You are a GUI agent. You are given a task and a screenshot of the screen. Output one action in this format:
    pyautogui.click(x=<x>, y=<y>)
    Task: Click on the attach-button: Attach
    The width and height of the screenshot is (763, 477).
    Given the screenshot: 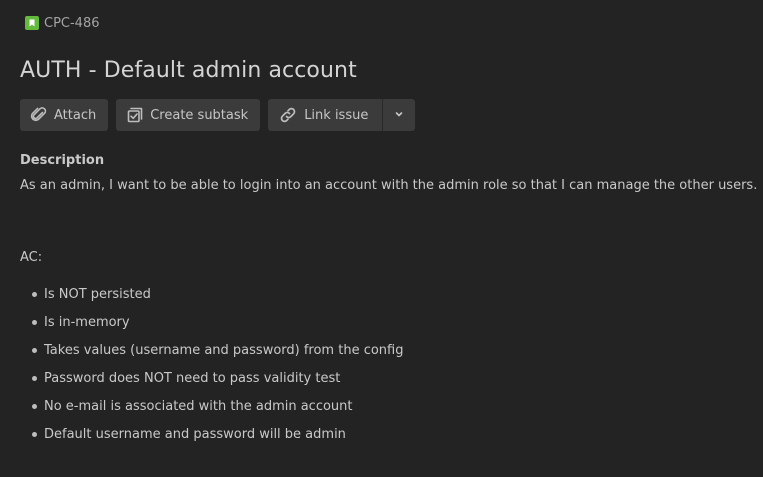 What is the action you would take?
    pyautogui.click(x=64, y=115)
    